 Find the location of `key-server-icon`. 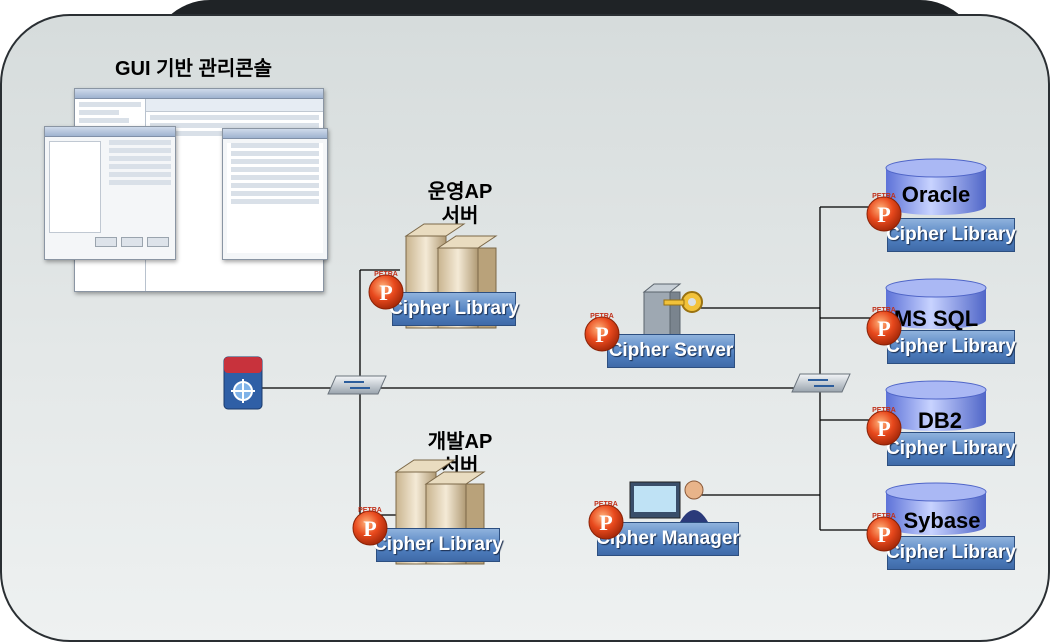

key-server-icon is located at coordinates (672, 310).